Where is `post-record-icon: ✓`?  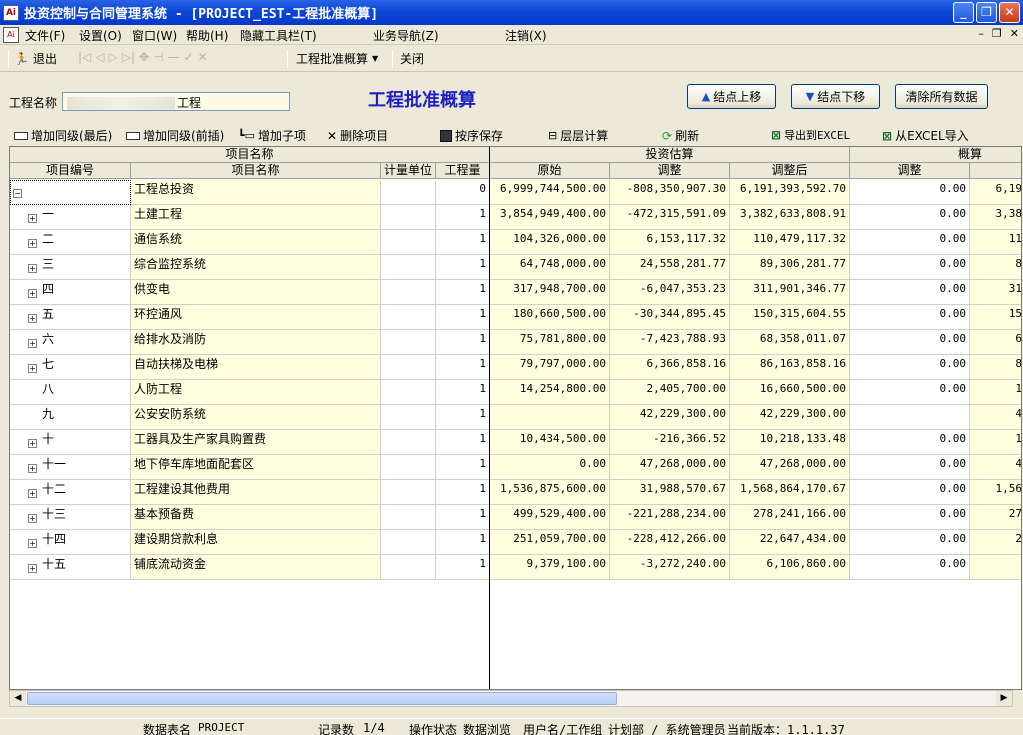
post-record-icon: ✓ is located at coordinates (189, 57).